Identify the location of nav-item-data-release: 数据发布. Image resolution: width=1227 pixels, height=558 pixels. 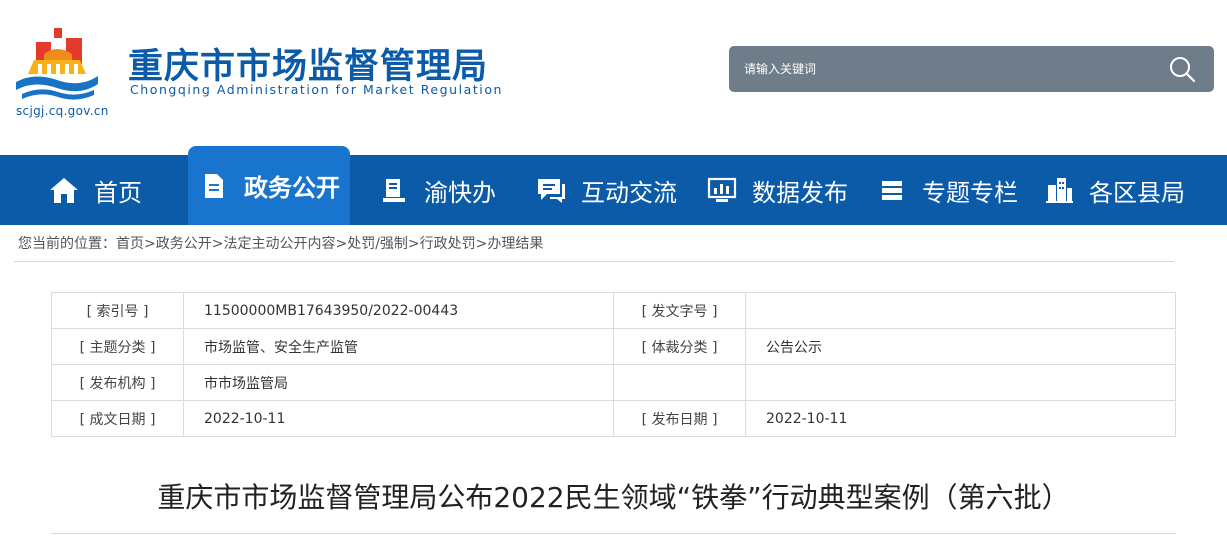
(777, 190).